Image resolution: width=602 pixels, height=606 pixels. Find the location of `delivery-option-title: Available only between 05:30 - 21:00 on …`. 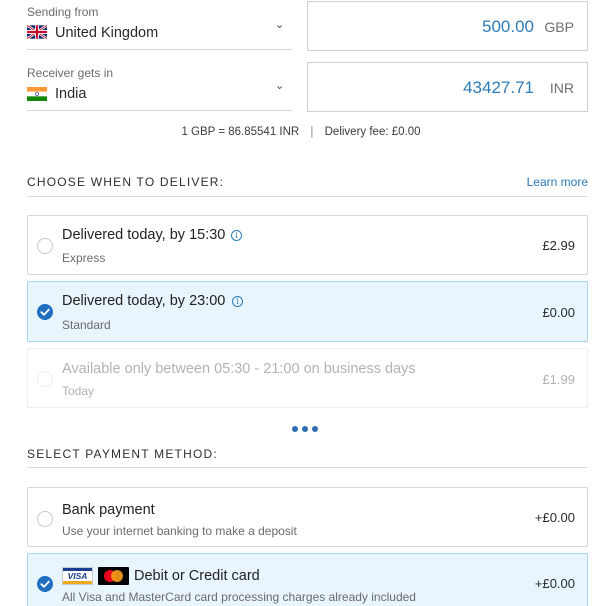

delivery-option-title: Available only between 05:30 - 21:00 on … is located at coordinates (239, 369).